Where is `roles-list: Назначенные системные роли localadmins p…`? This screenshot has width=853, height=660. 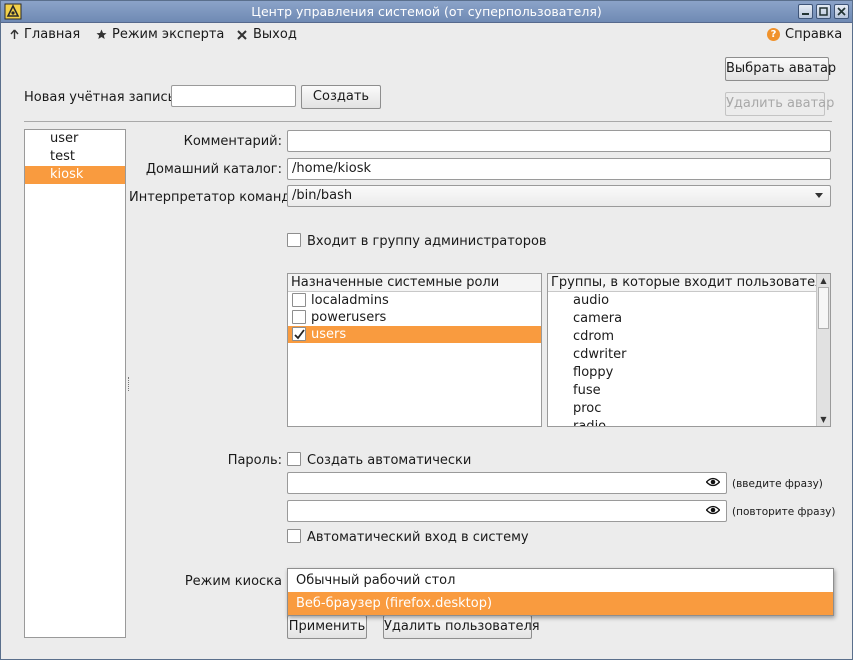
roles-list: Назначенные системные роли localadmins p… is located at coordinates (414, 350).